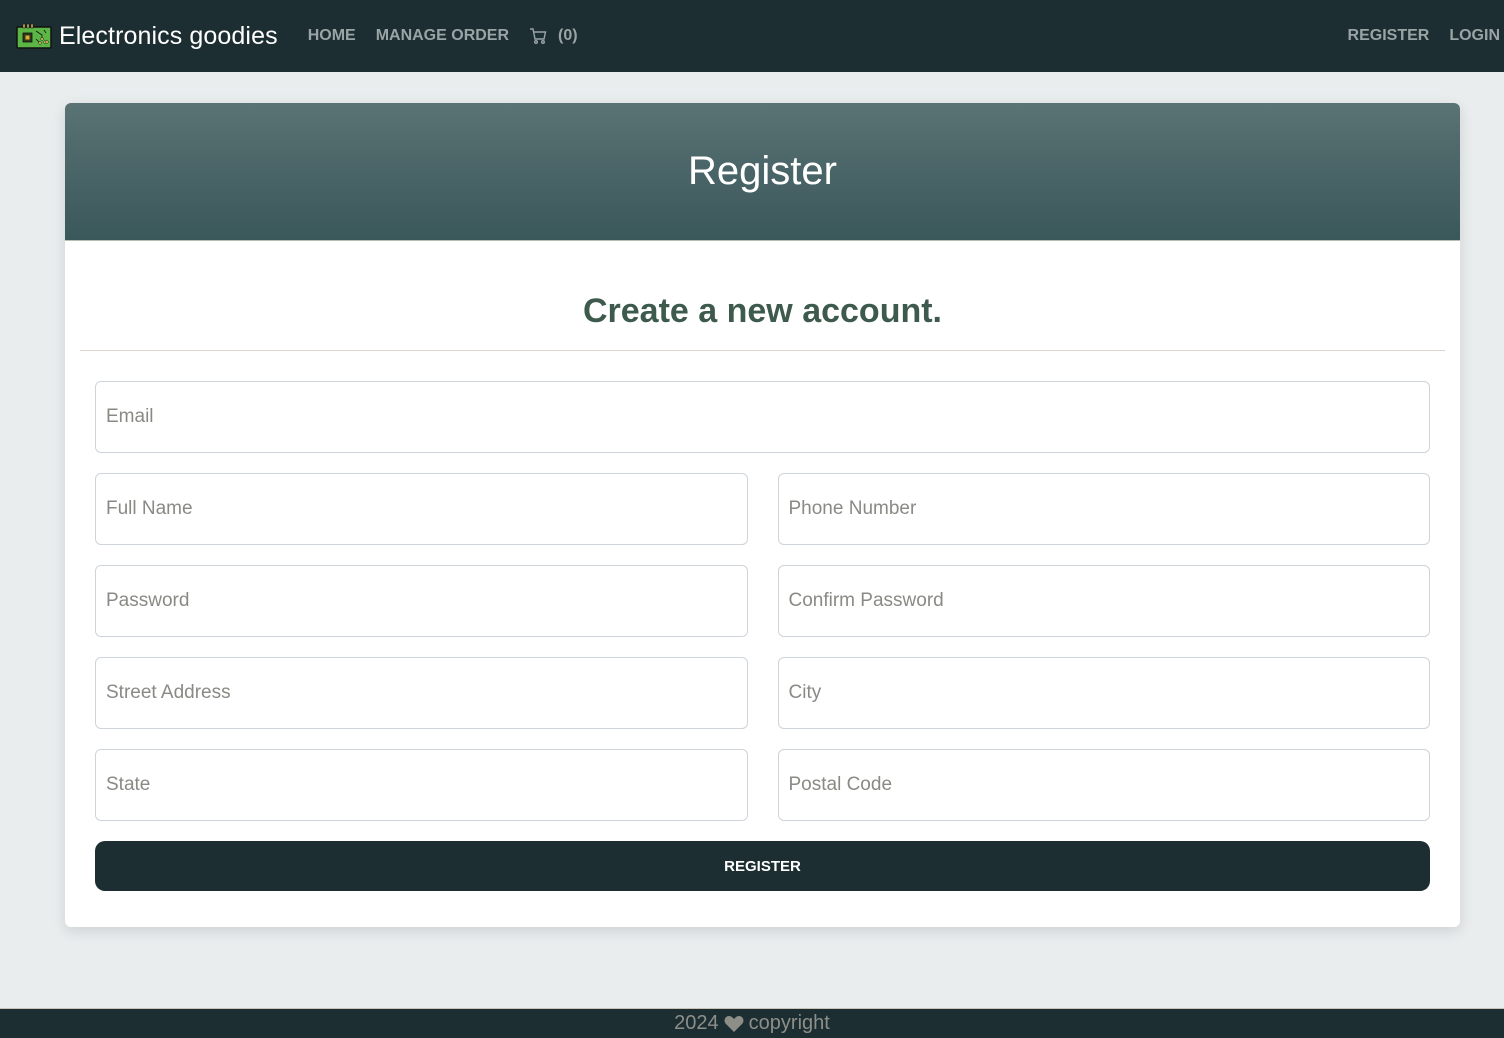 The image size is (1504, 1038). I want to click on brand-link: Electronics goodies, so click(147, 36).